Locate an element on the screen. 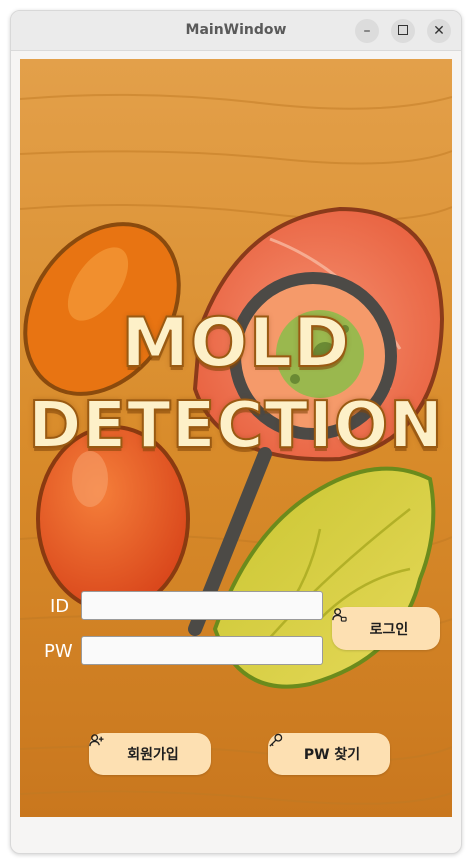  login-button: 로그인 is located at coordinates (386, 628).